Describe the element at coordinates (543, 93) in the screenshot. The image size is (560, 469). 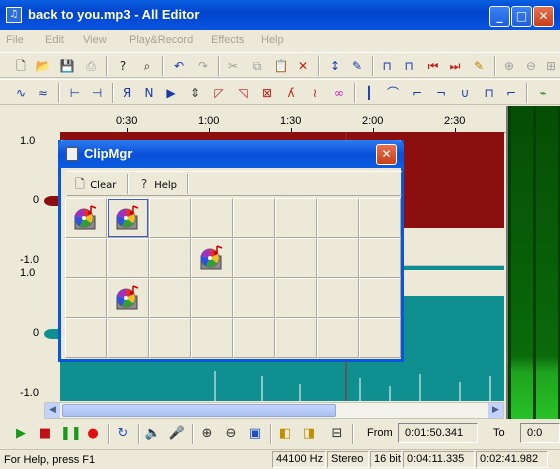
I see `spectrum-icon: ⌁` at that location.